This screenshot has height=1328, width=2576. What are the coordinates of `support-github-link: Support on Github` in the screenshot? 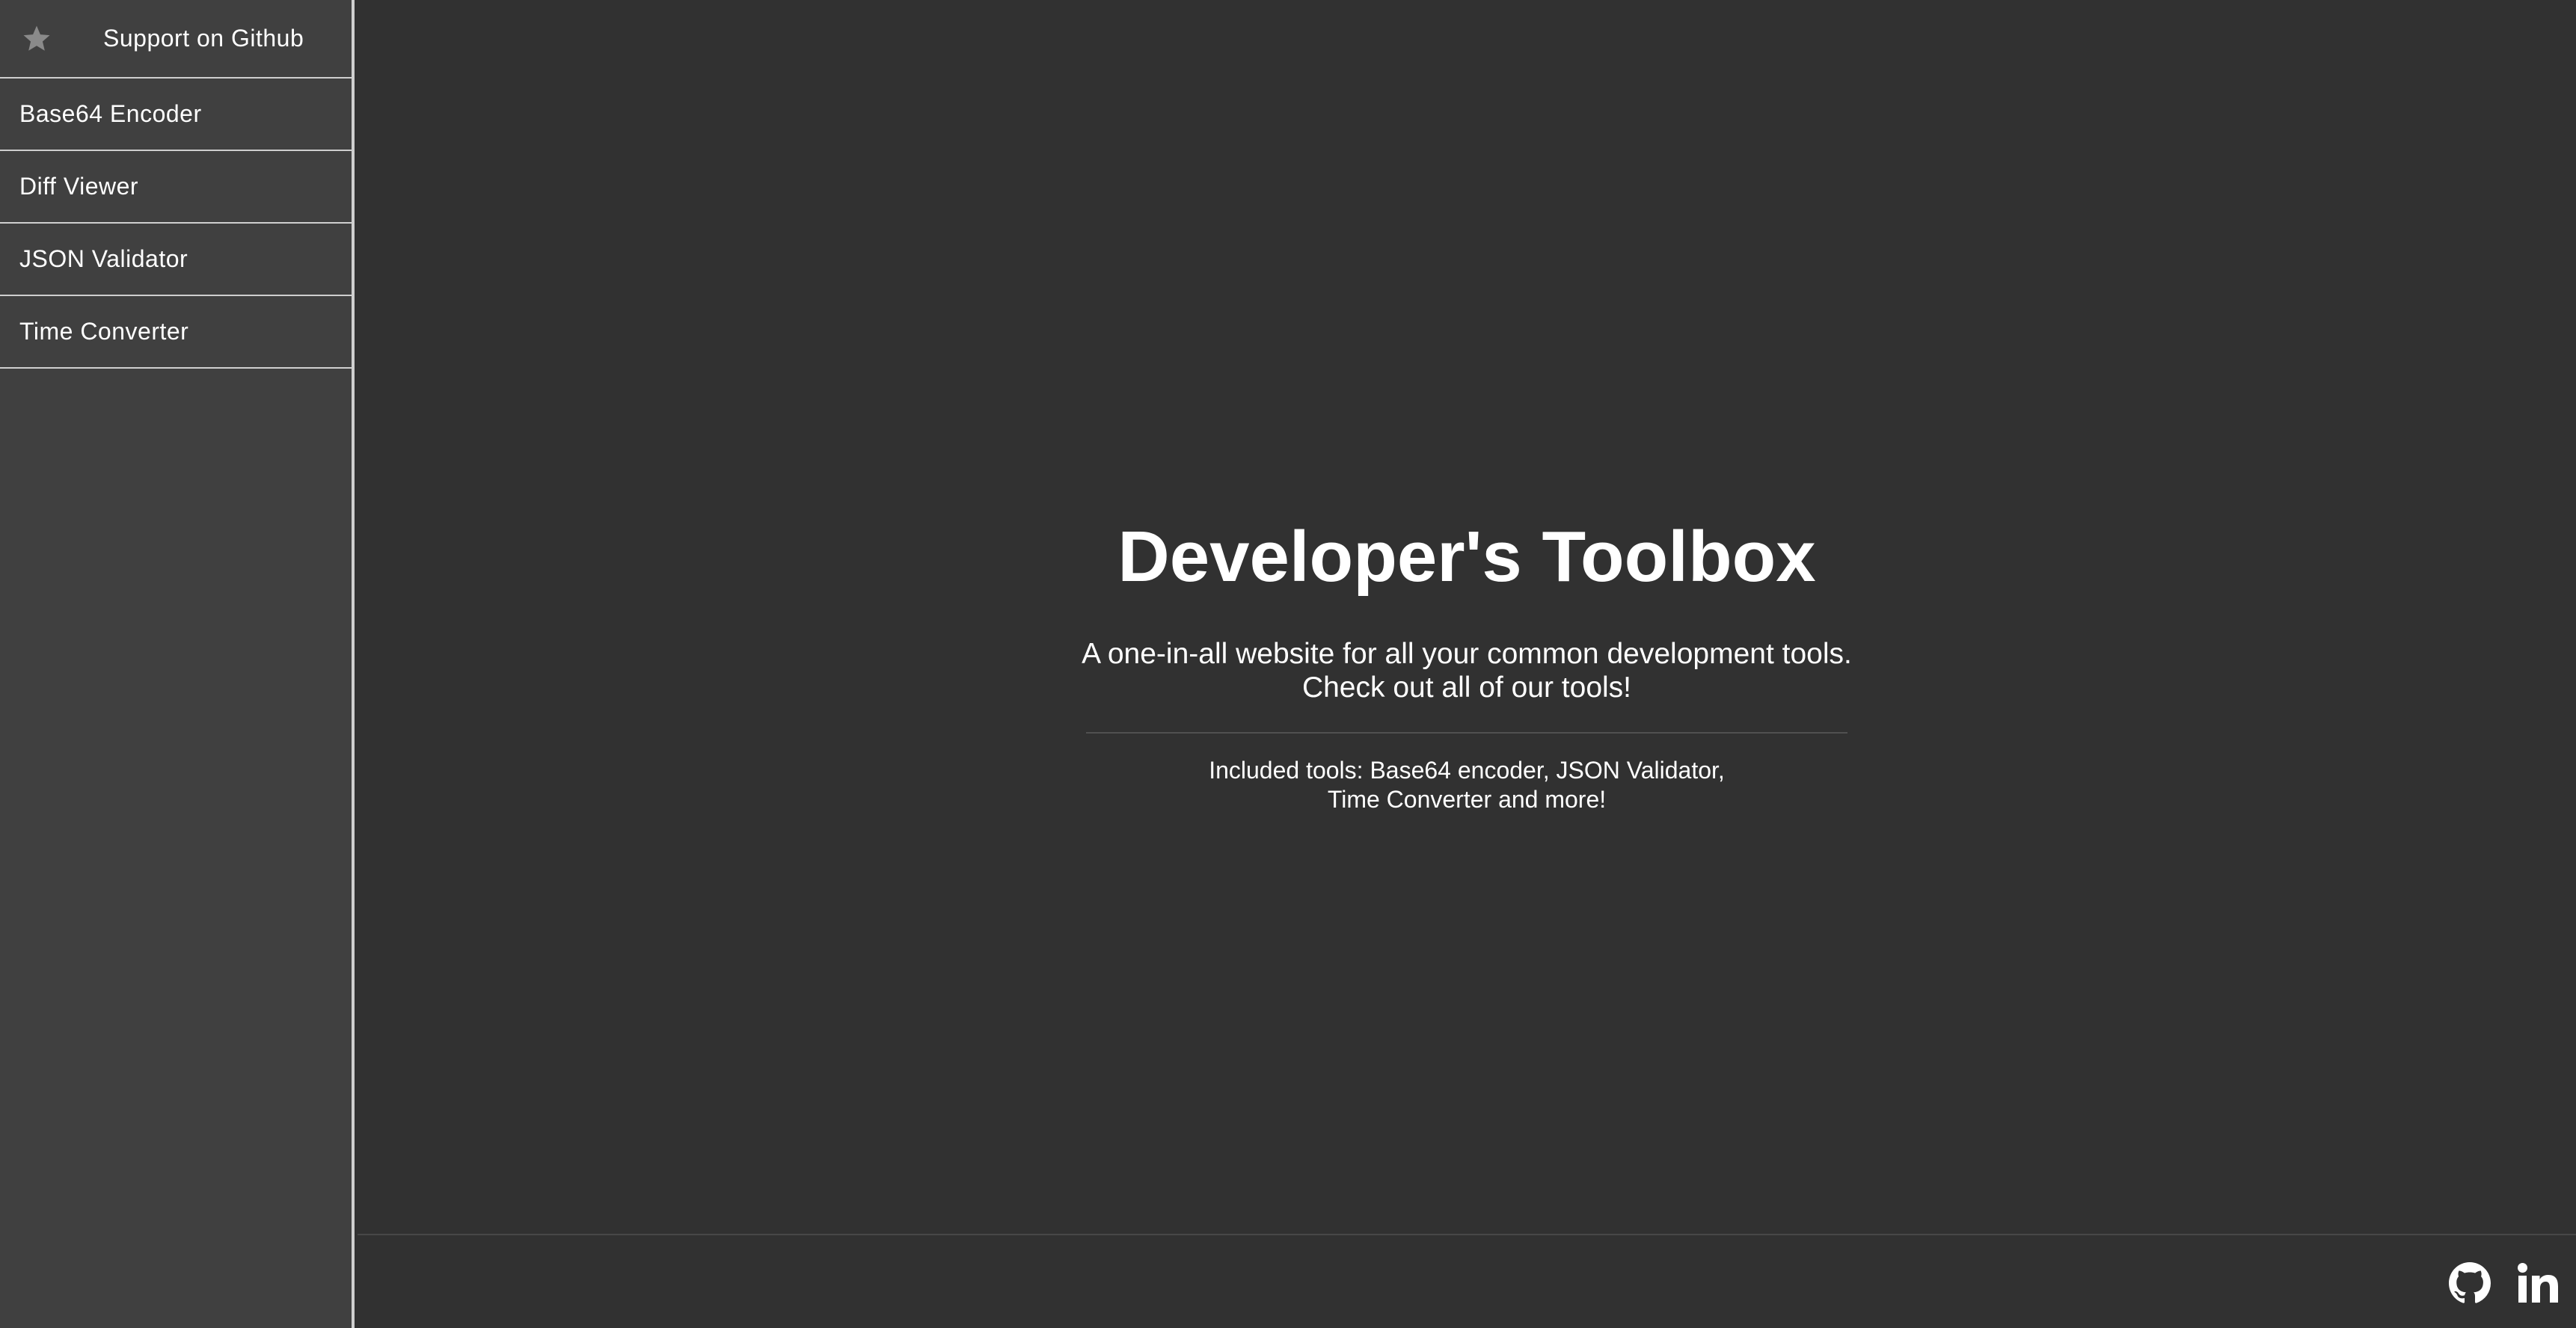 It's located at (176, 39).